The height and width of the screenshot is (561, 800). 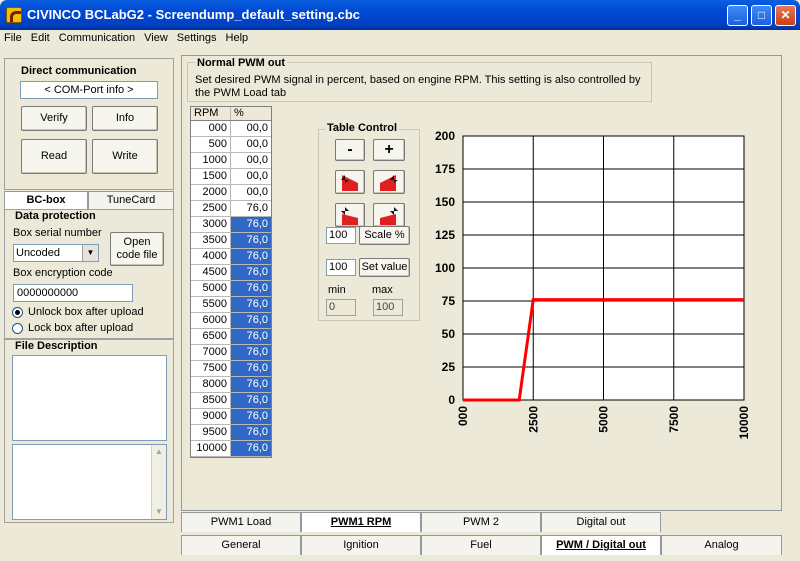 What do you see at coordinates (211, 368) in the screenshot?
I see `rpm-cell: 7500` at bounding box center [211, 368].